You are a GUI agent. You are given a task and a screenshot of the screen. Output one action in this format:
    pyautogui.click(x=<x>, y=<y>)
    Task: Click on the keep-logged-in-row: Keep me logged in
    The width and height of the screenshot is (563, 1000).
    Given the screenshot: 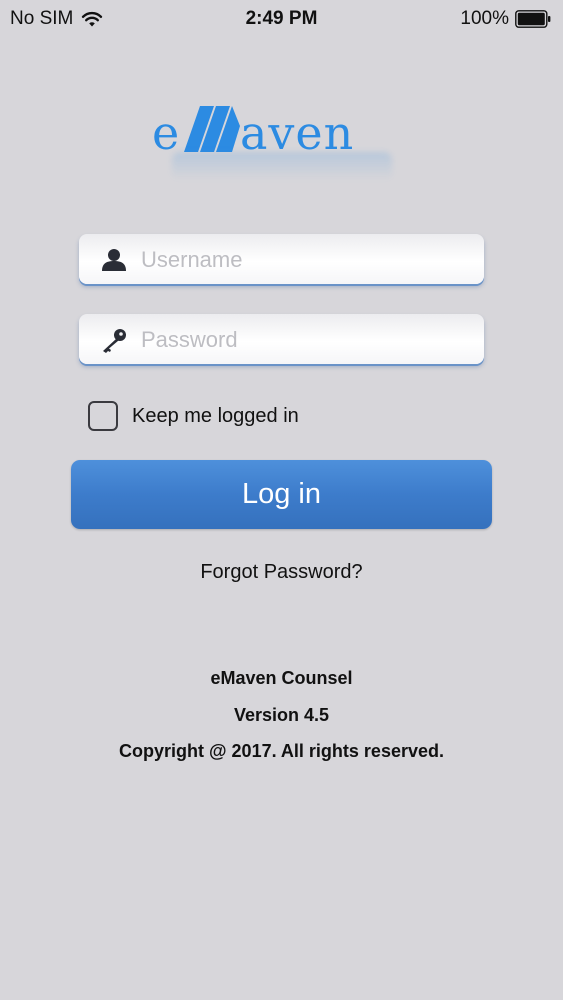 What is the action you would take?
    pyautogui.click(x=193, y=416)
    